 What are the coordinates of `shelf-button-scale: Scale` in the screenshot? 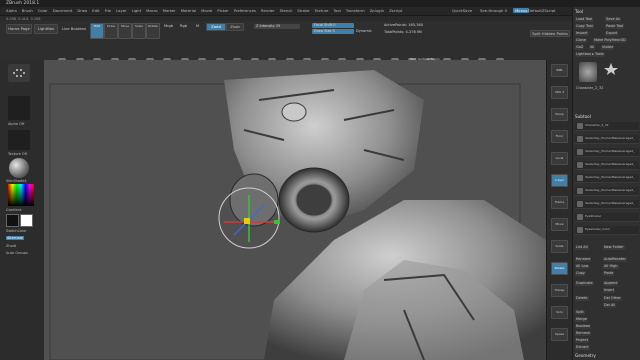 It's located at (559, 246).